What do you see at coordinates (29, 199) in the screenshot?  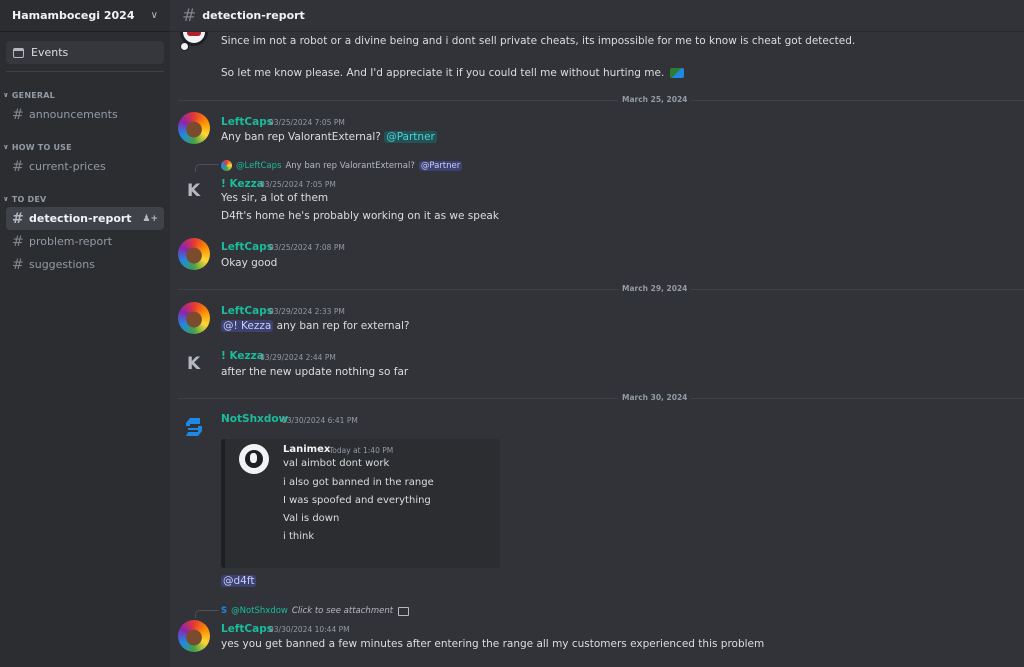 I see `category-label: TO DEV` at bounding box center [29, 199].